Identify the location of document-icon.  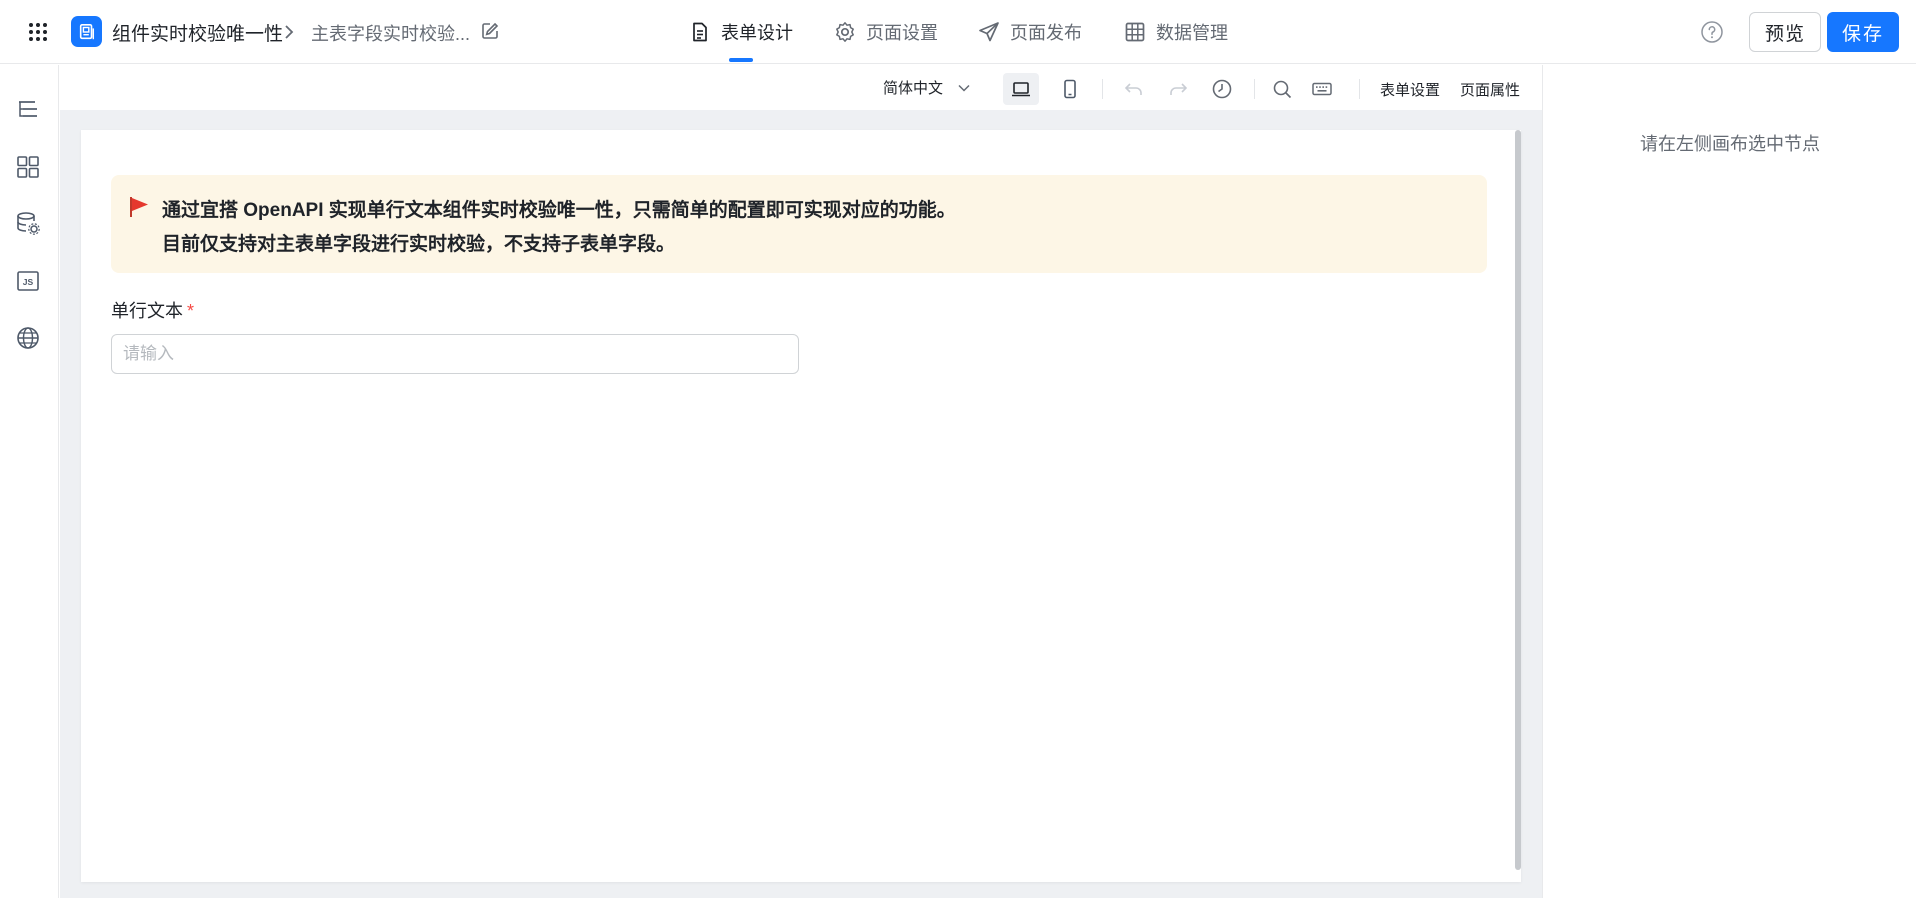
(700, 32).